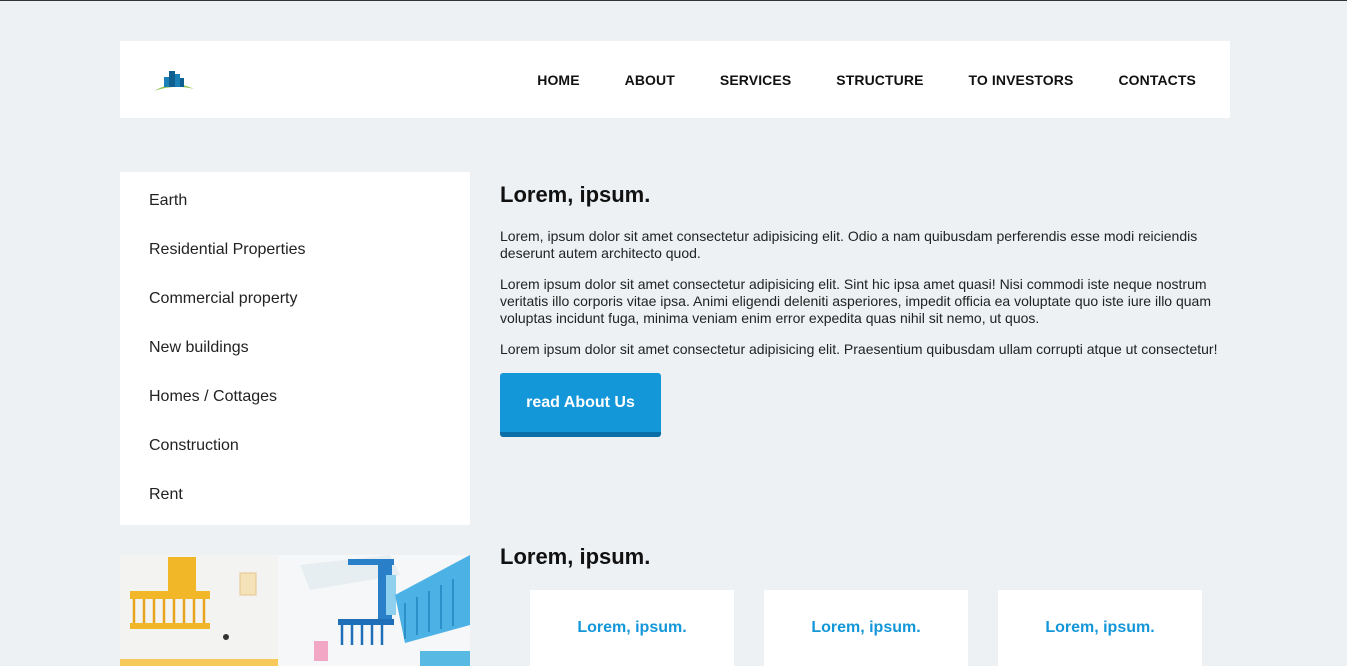  I want to click on sidebar-item-construction: Construction, so click(295, 447).